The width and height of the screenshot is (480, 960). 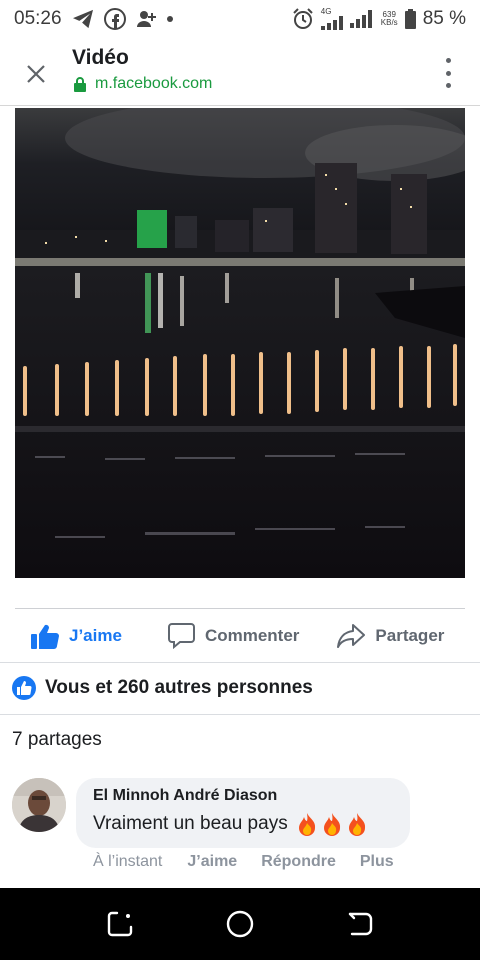 I want to click on battery-percent: 85 %, so click(x=444, y=18).